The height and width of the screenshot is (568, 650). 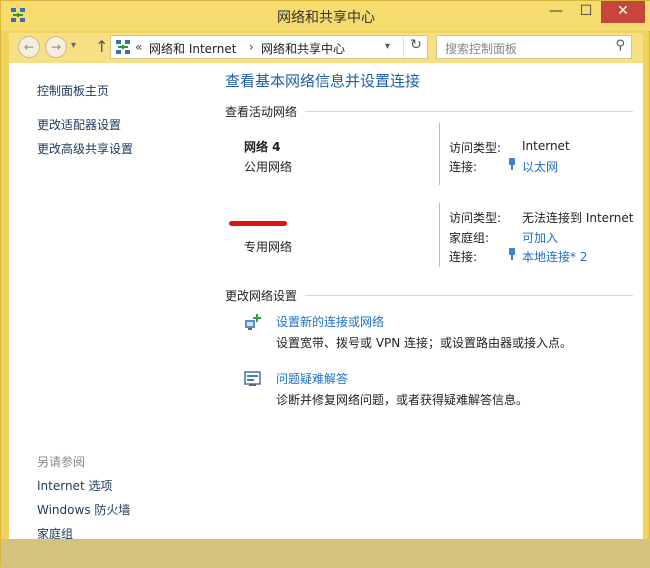 What do you see at coordinates (251, 47) in the screenshot?
I see `breadcrumb-arrow: ›` at bounding box center [251, 47].